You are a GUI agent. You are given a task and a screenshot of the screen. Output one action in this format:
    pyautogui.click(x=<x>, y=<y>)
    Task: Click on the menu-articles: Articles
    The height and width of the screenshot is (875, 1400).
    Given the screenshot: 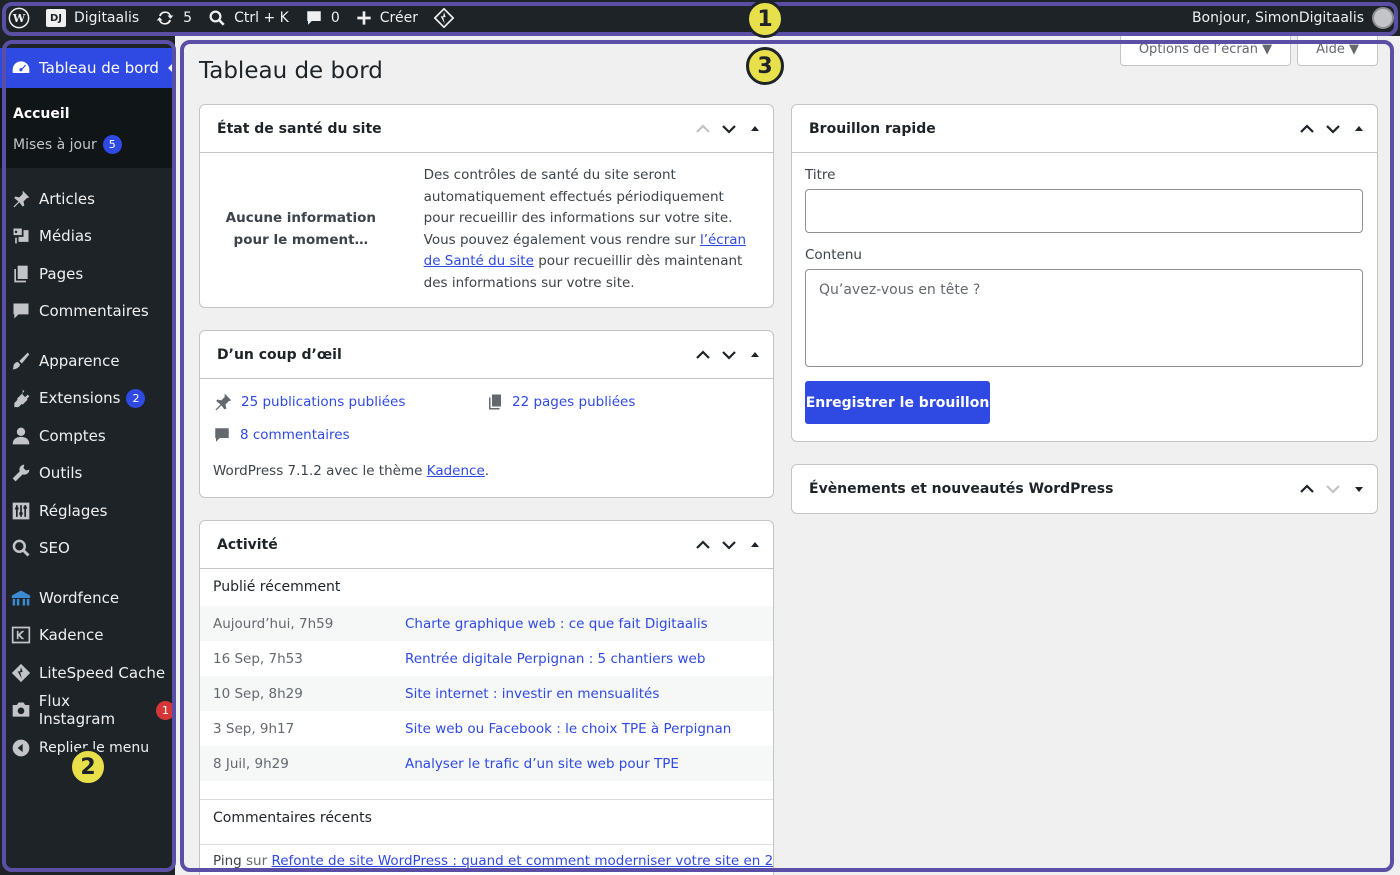 What is the action you would take?
    pyautogui.click(x=87, y=199)
    